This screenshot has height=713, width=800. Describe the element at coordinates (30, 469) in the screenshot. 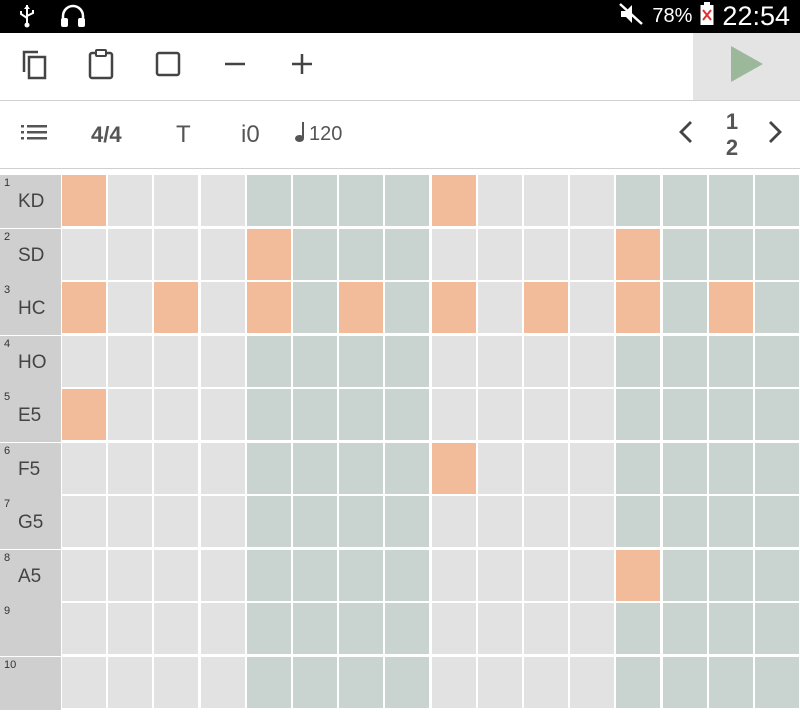

I see `track-label: 6 F5` at that location.